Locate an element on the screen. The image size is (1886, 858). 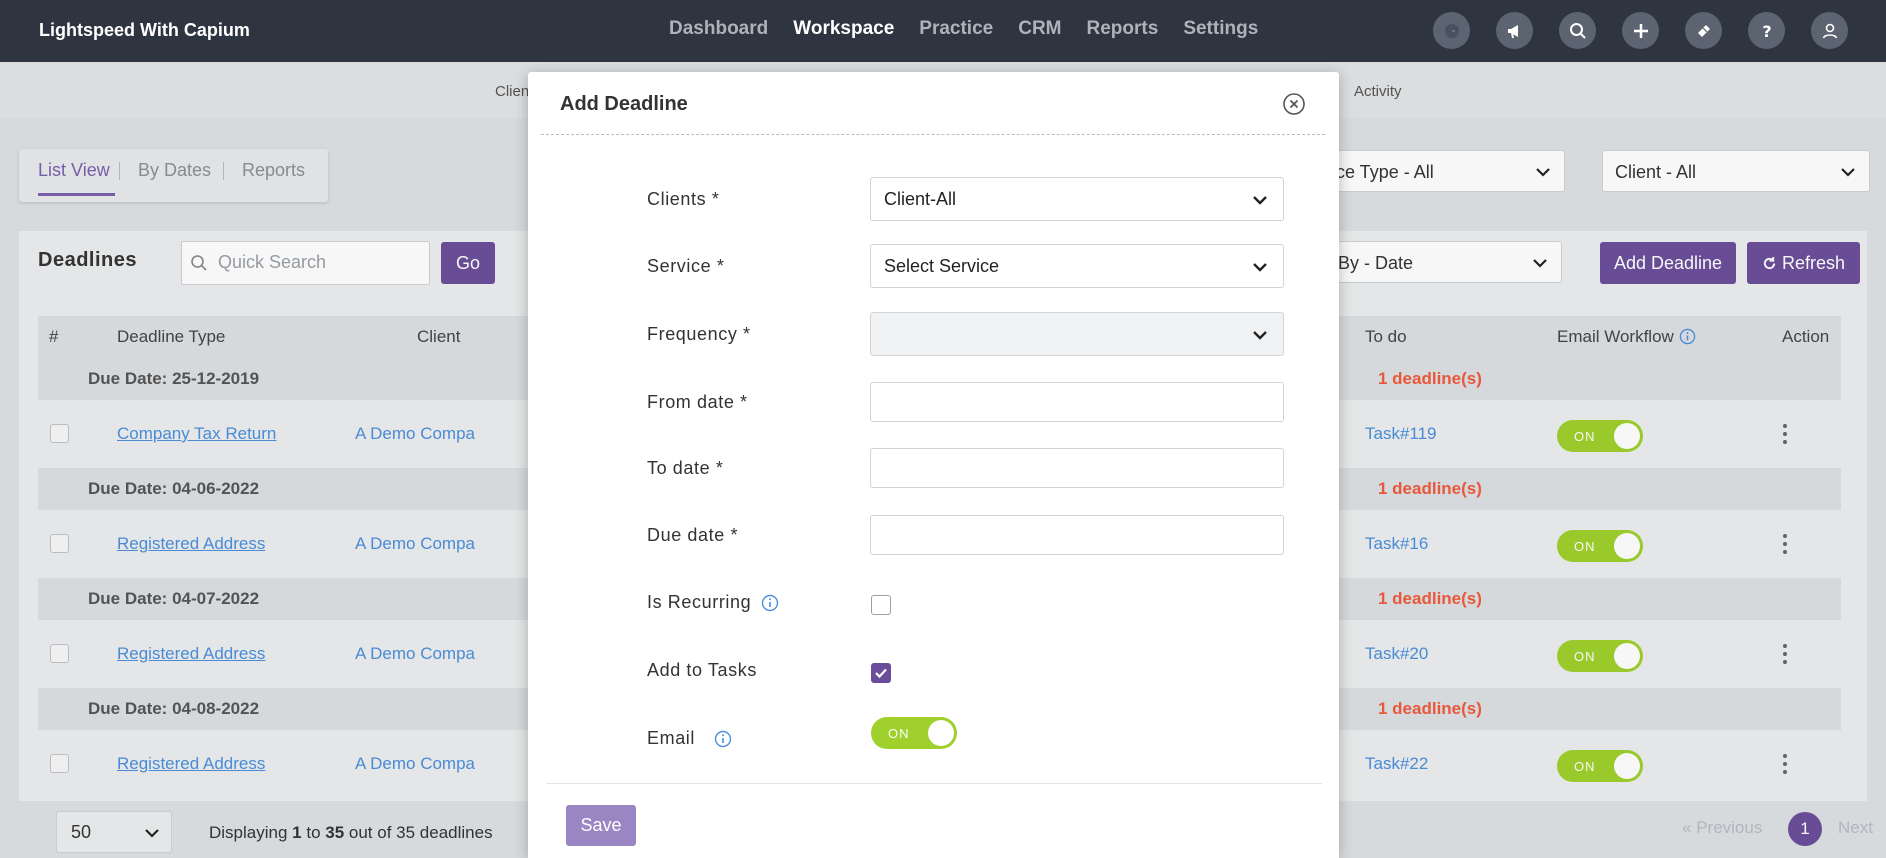
email-label: Email is located at coordinates (671, 738).